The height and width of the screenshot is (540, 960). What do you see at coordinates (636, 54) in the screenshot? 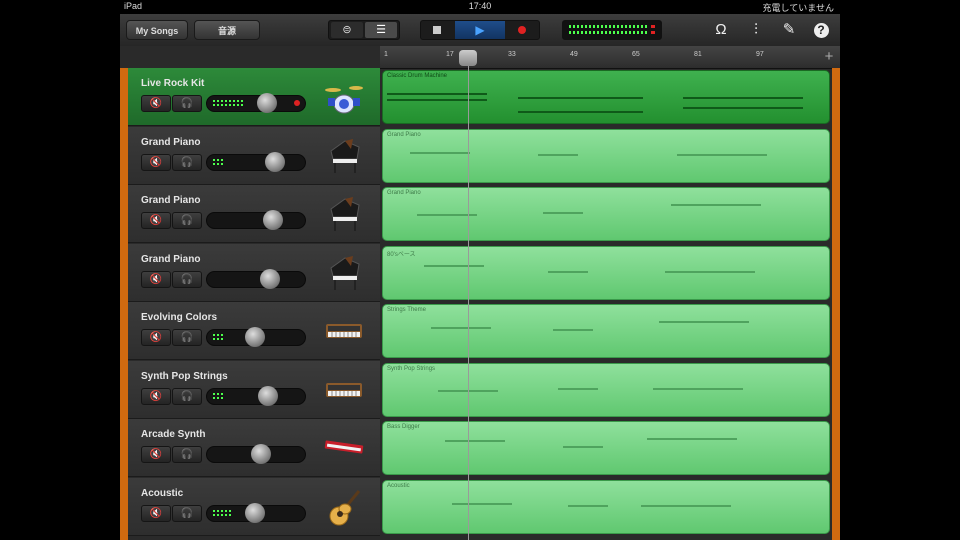
I see `ruler-mark: 65` at bounding box center [636, 54].